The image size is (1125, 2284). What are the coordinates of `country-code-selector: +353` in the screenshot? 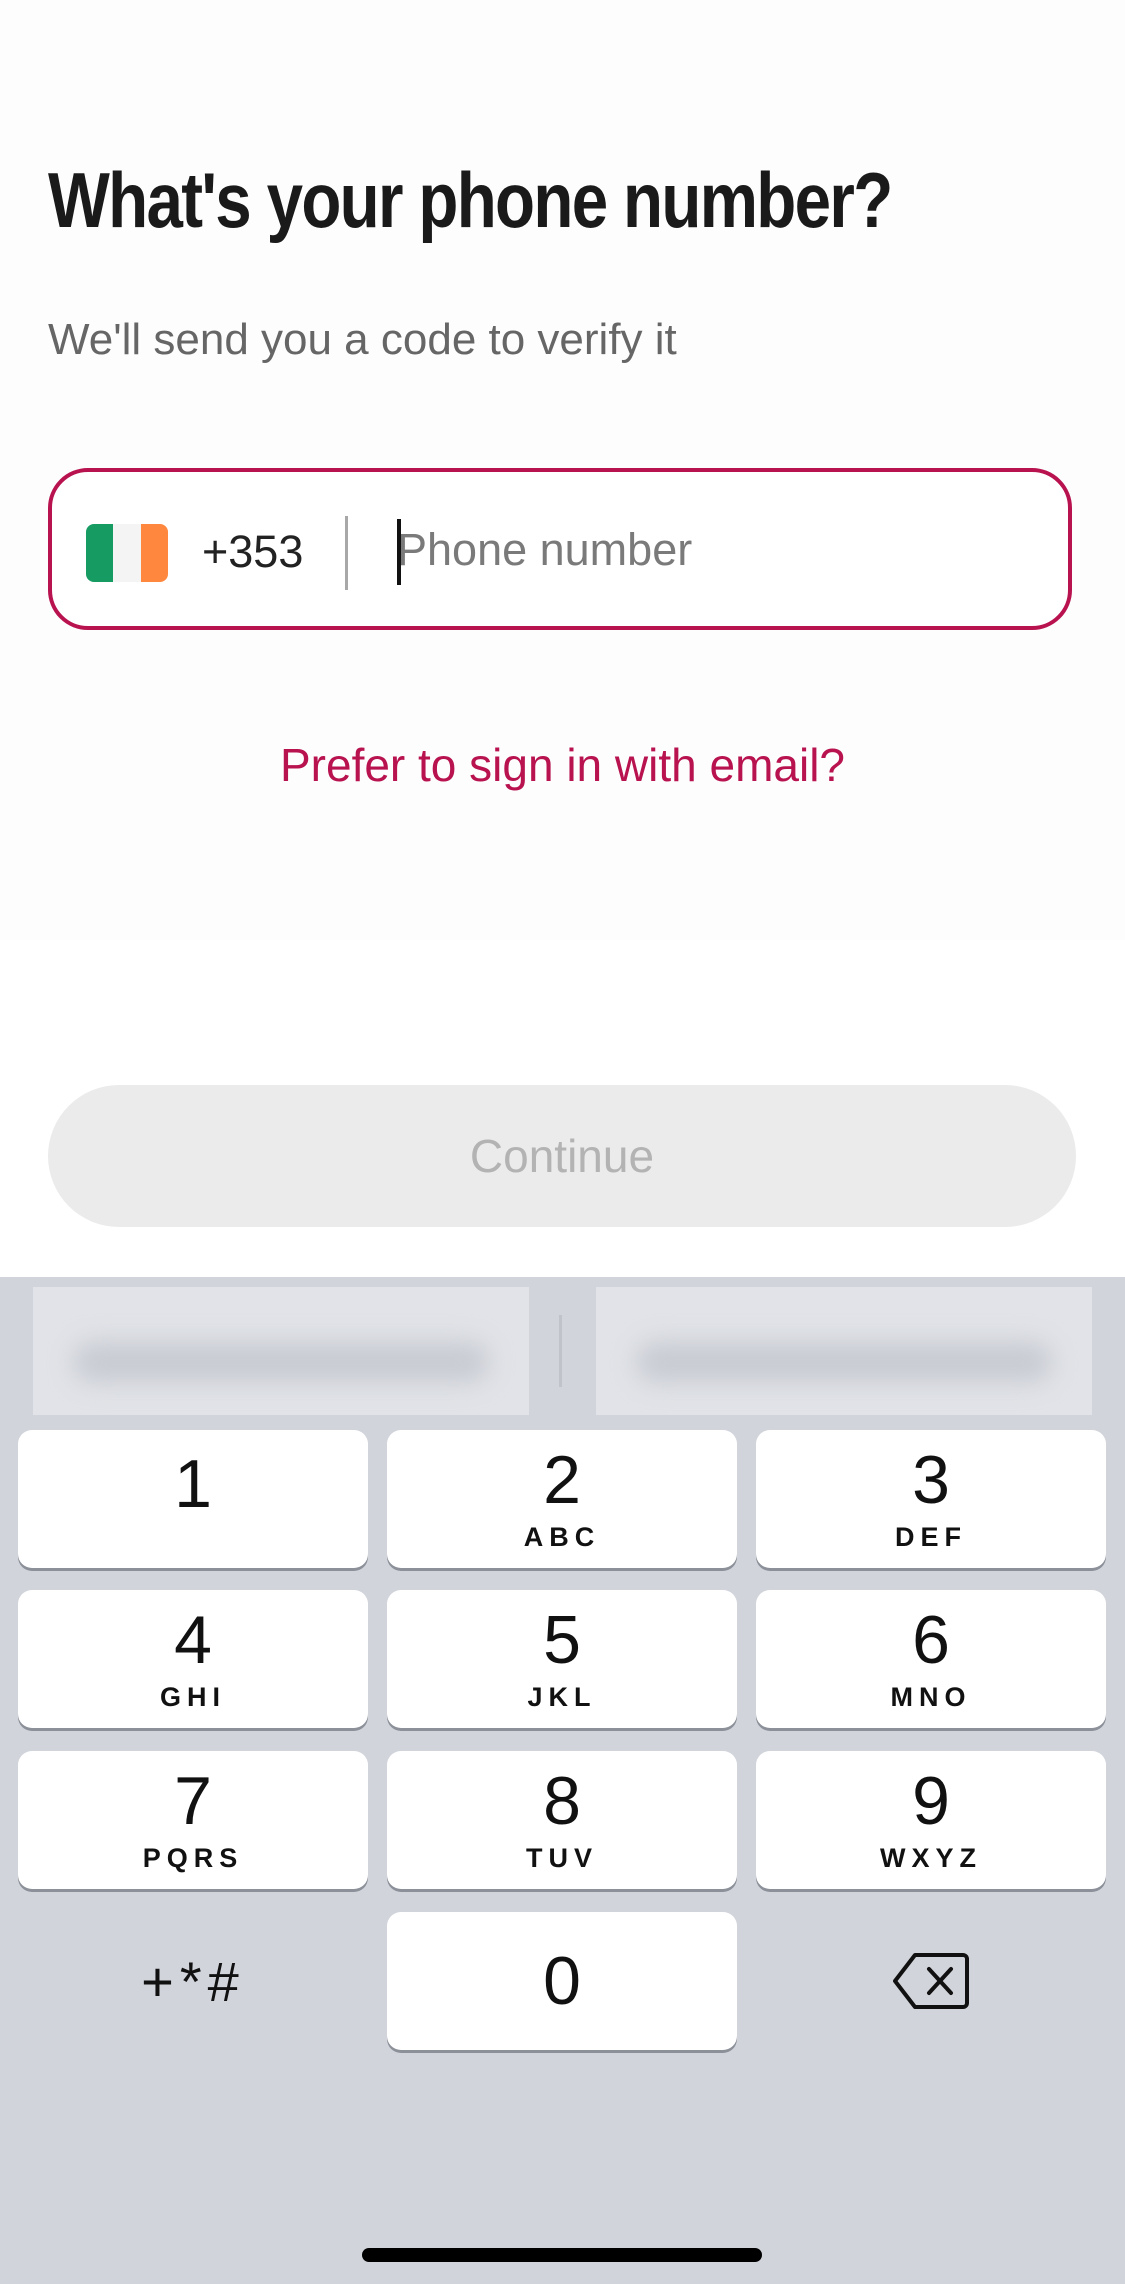 It's located at (252, 552).